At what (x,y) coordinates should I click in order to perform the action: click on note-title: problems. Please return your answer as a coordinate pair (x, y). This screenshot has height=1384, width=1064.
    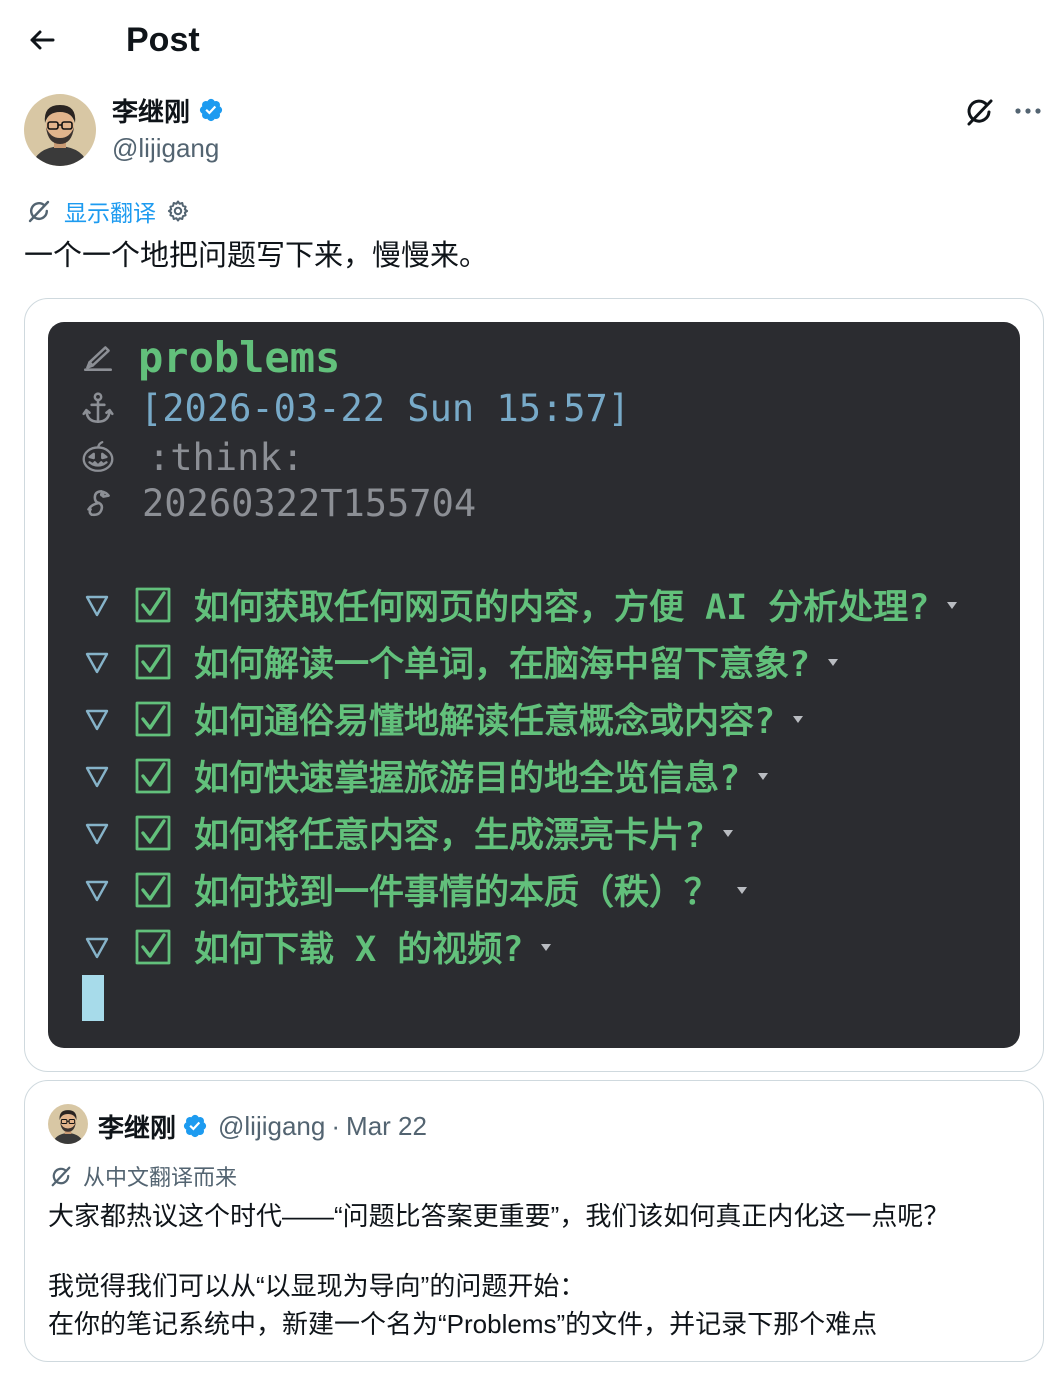
    Looking at the image, I should click on (239, 357).